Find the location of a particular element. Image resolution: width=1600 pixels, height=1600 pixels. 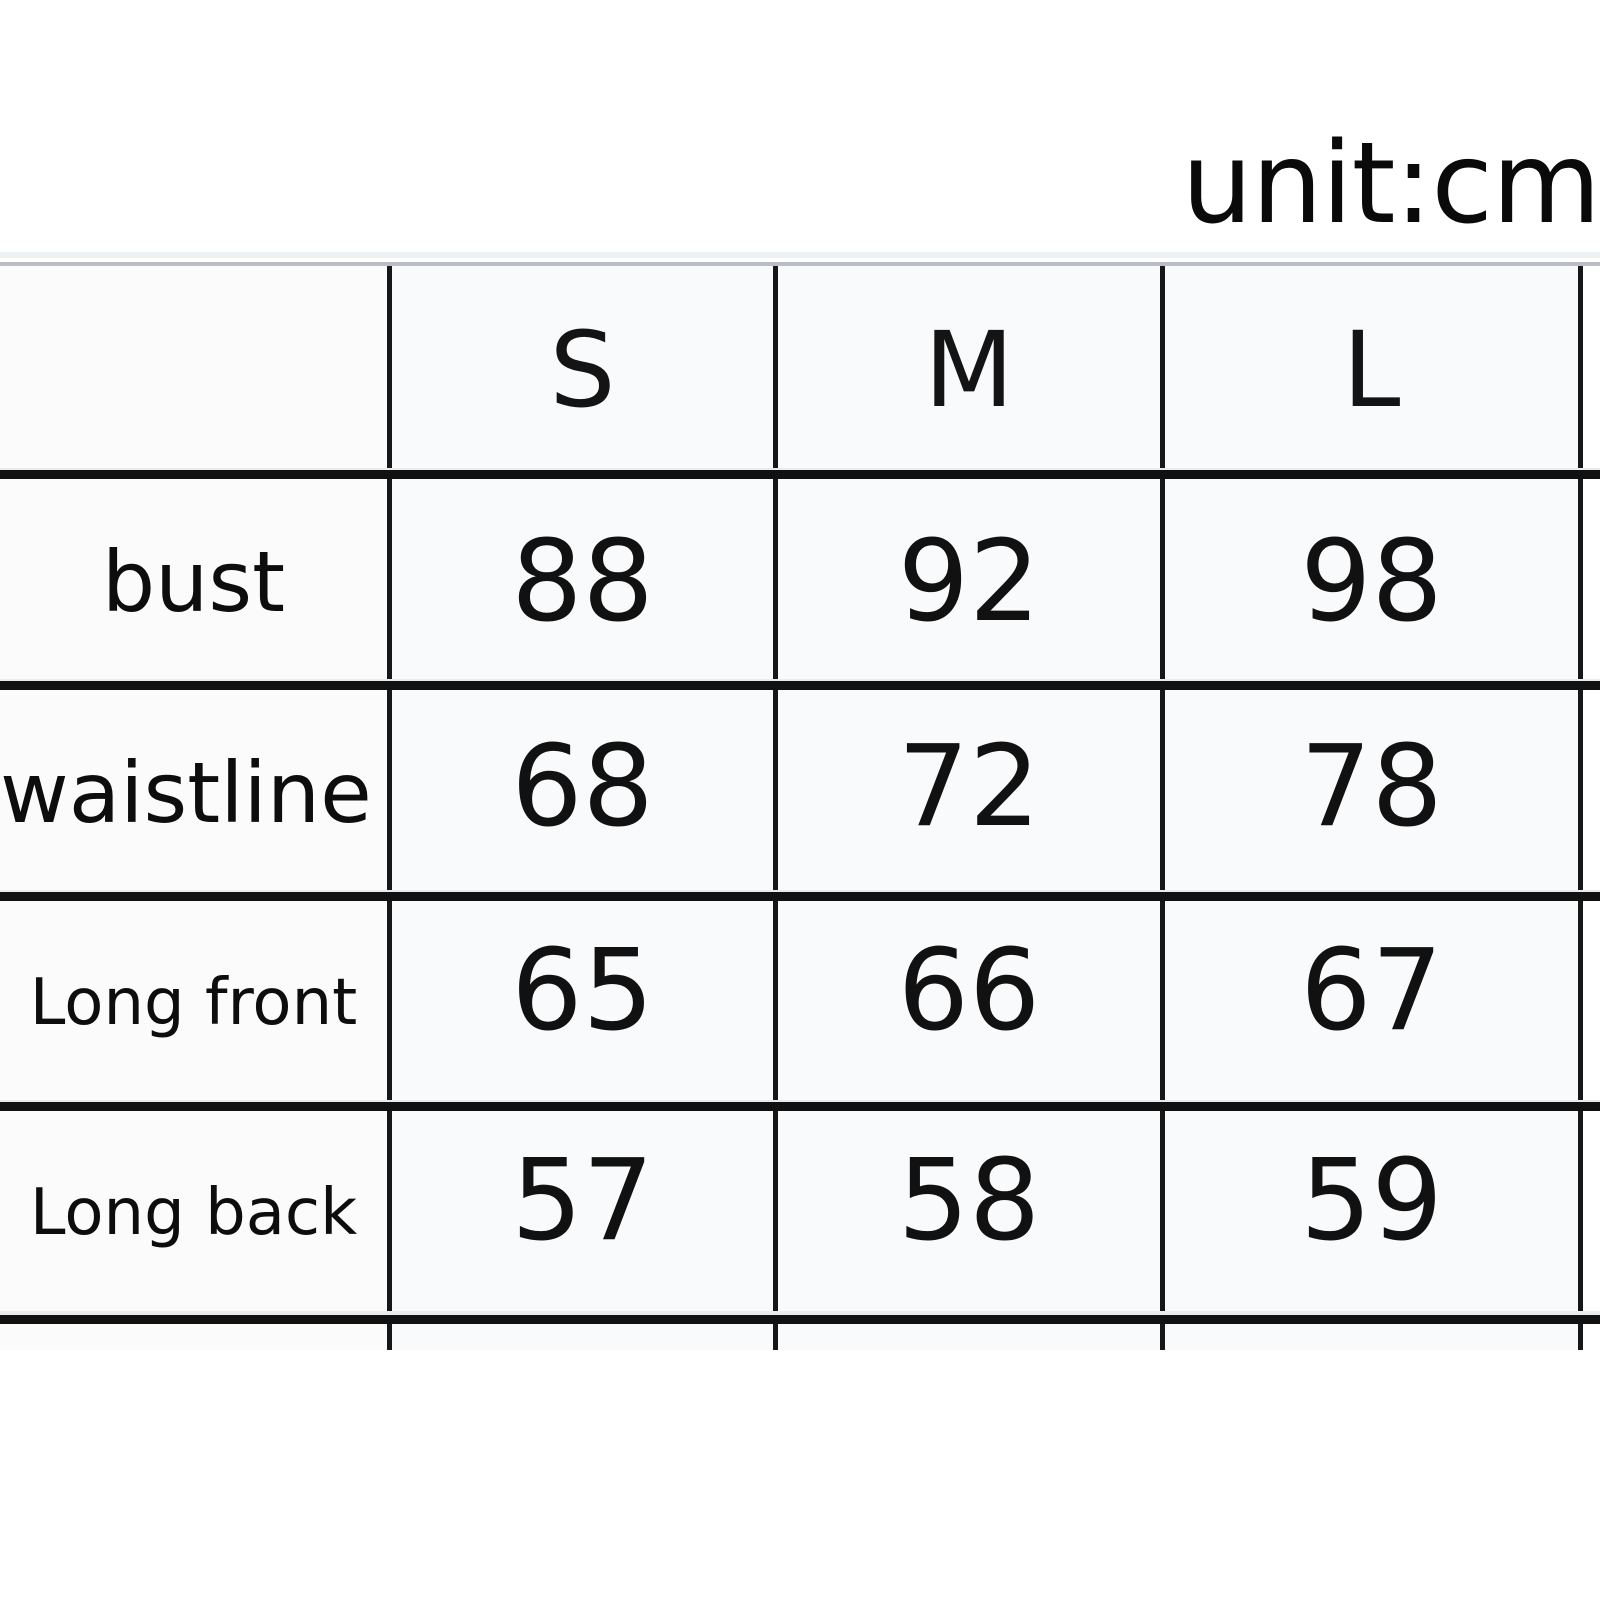

value-long-front-m: 66 is located at coordinates (969, 991).